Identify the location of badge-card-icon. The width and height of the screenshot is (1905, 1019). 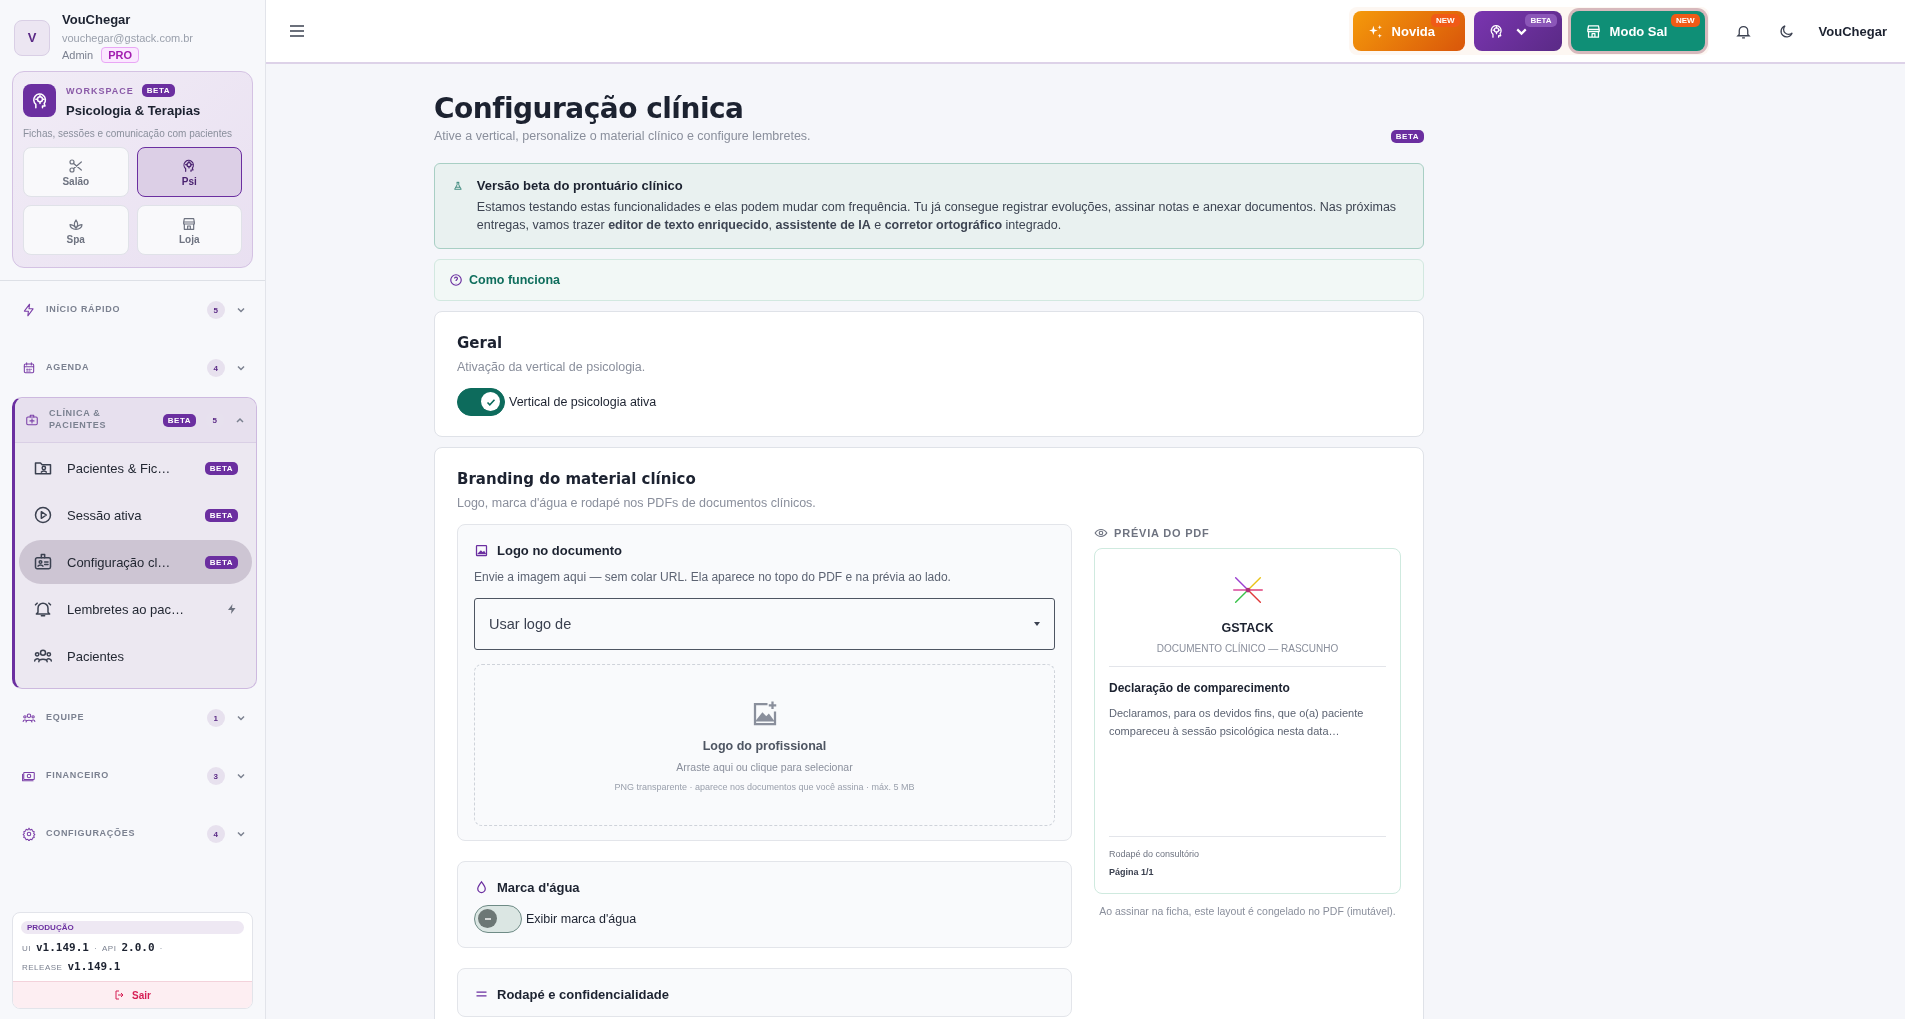
(43, 562).